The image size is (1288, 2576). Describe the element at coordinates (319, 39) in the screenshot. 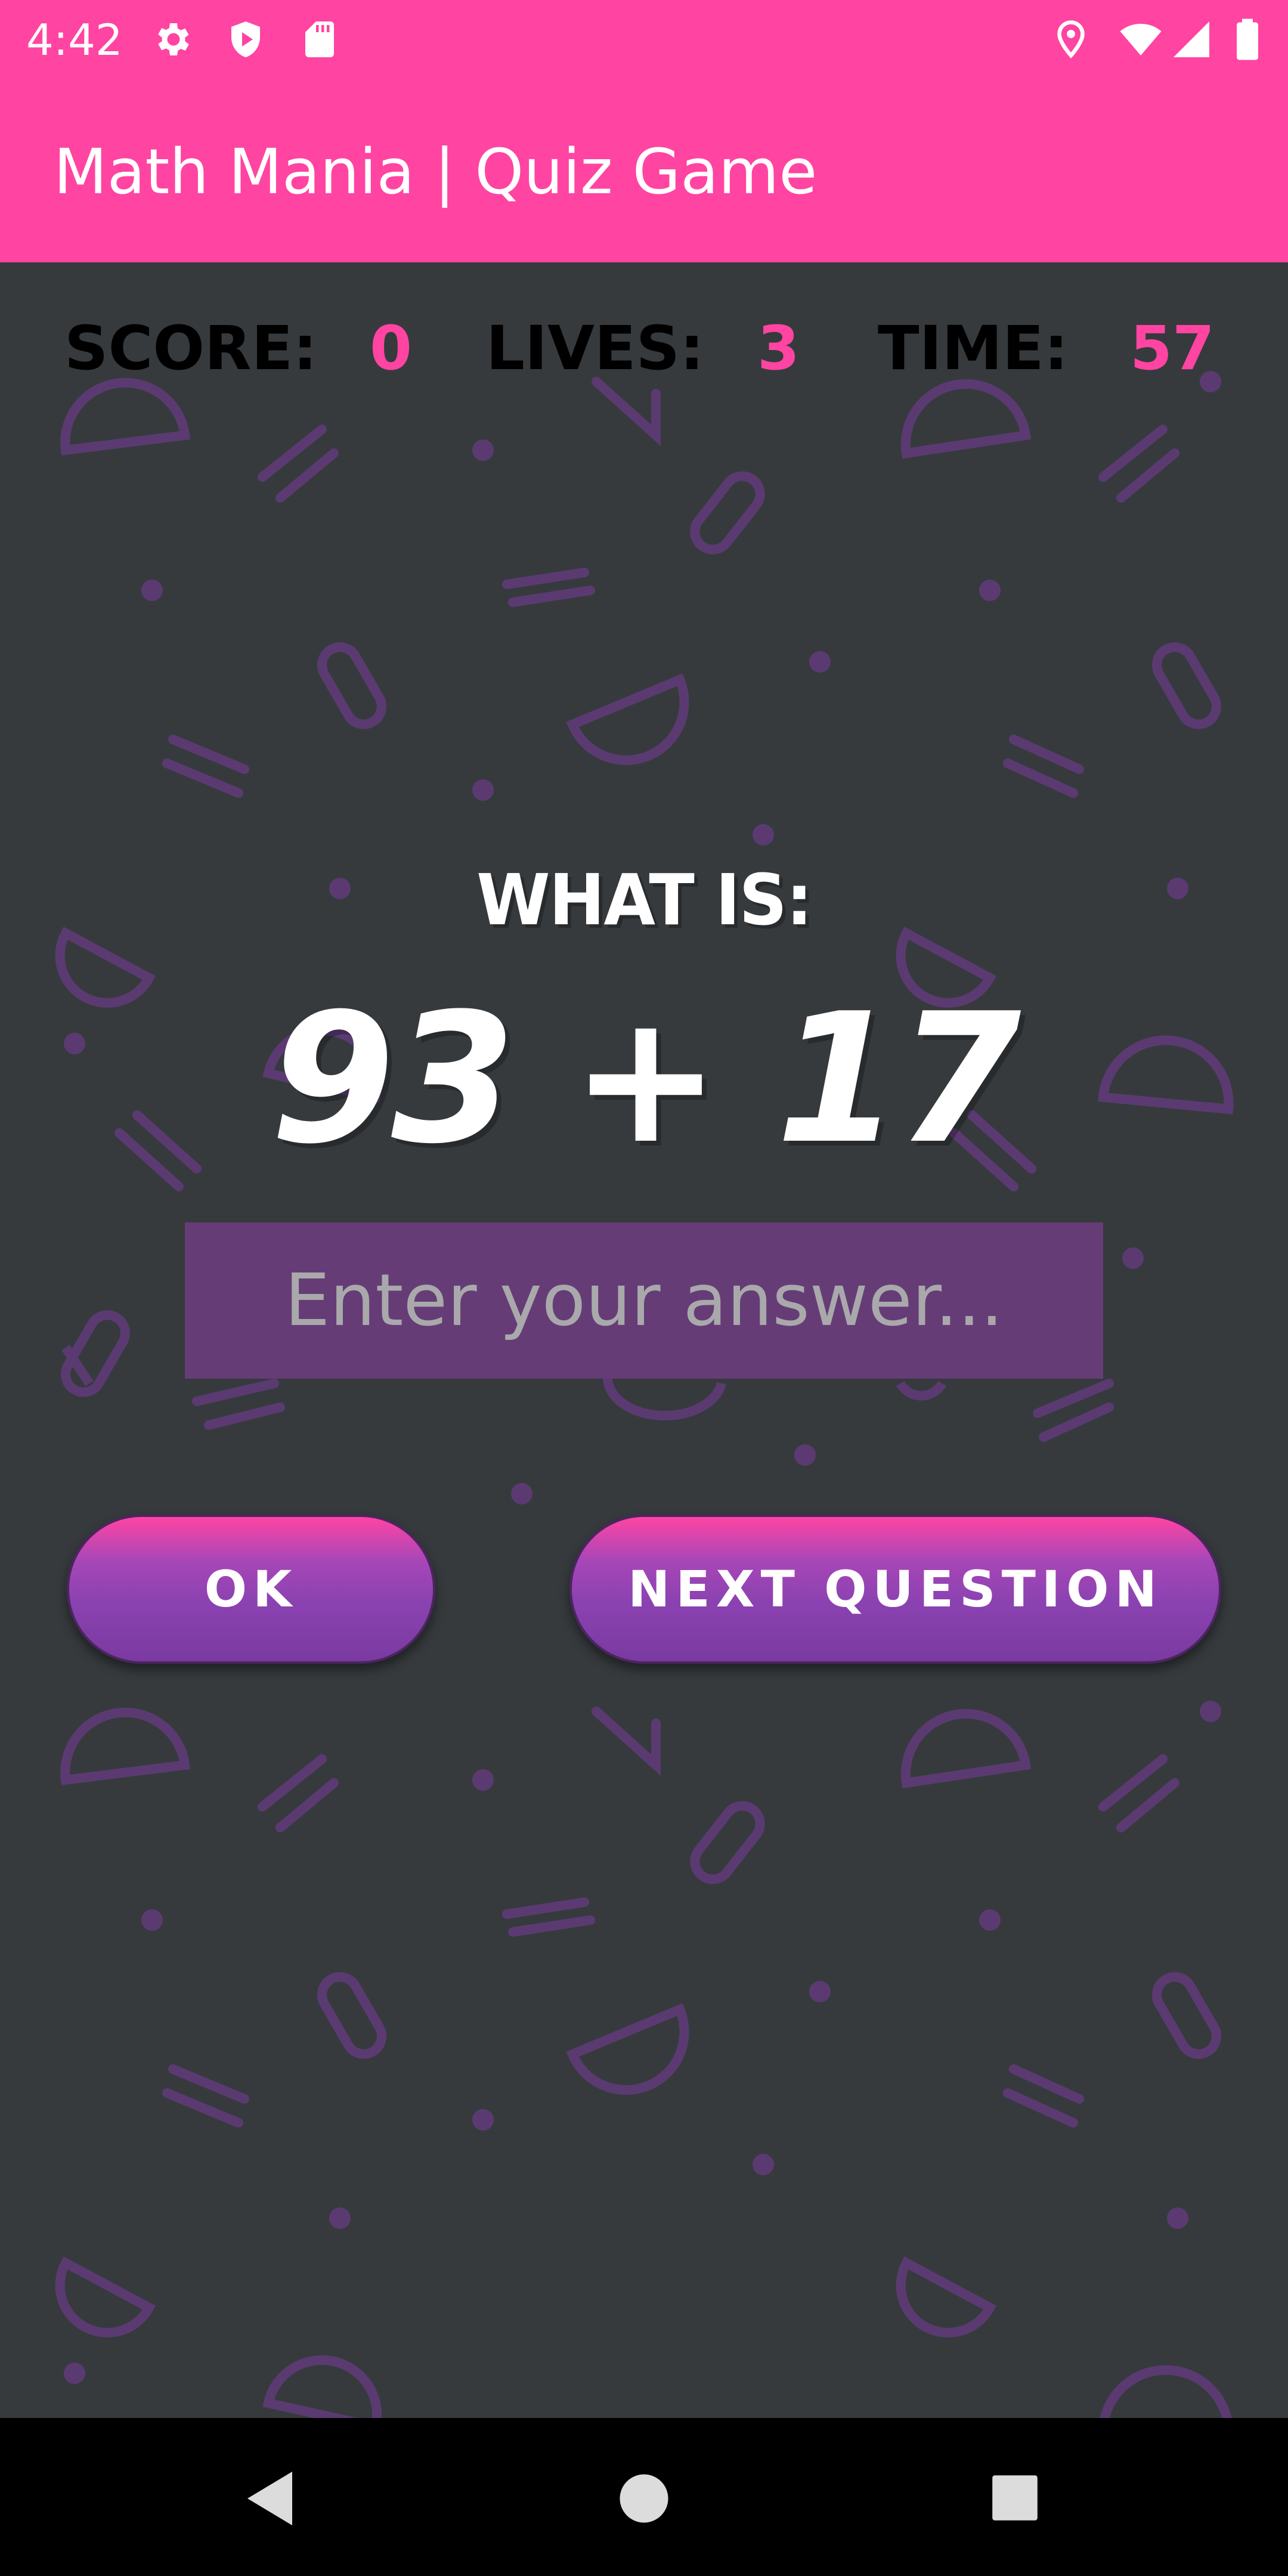

I see `sd-card-icon` at that location.